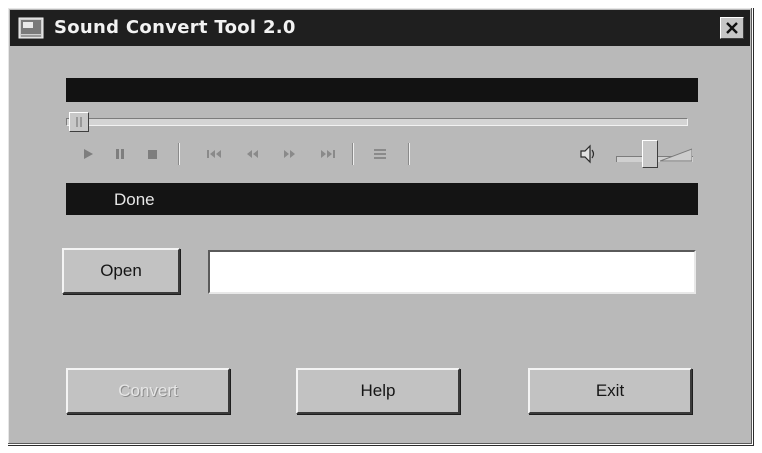 The width and height of the screenshot is (762, 453). I want to click on rewind-icon, so click(252, 154).